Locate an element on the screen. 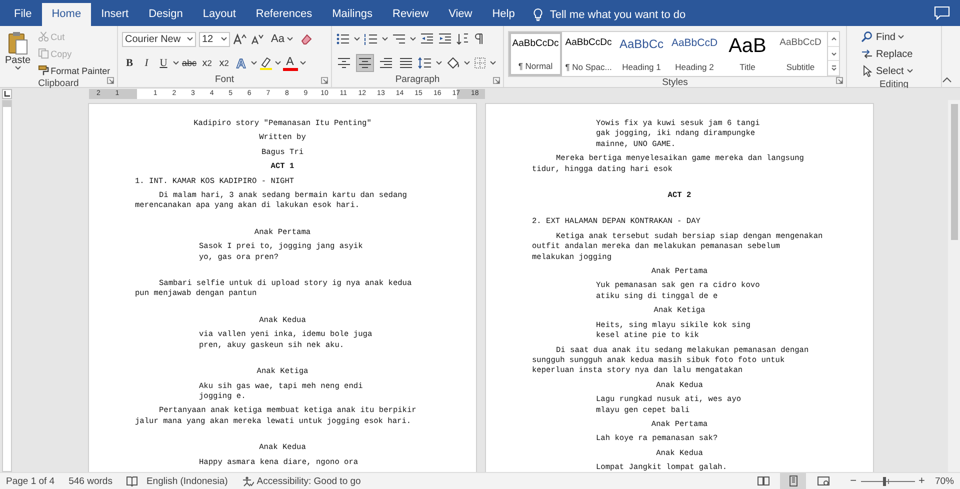  style-item: AaB Title is located at coordinates (747, 54).